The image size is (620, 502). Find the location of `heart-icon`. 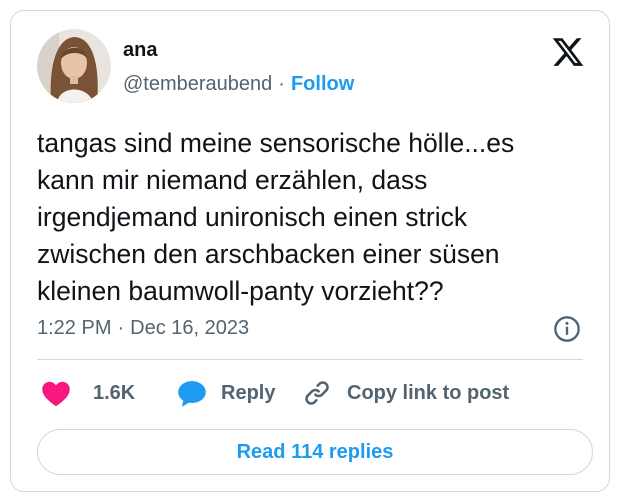

heart-icon is located at coordinates (56, 394).